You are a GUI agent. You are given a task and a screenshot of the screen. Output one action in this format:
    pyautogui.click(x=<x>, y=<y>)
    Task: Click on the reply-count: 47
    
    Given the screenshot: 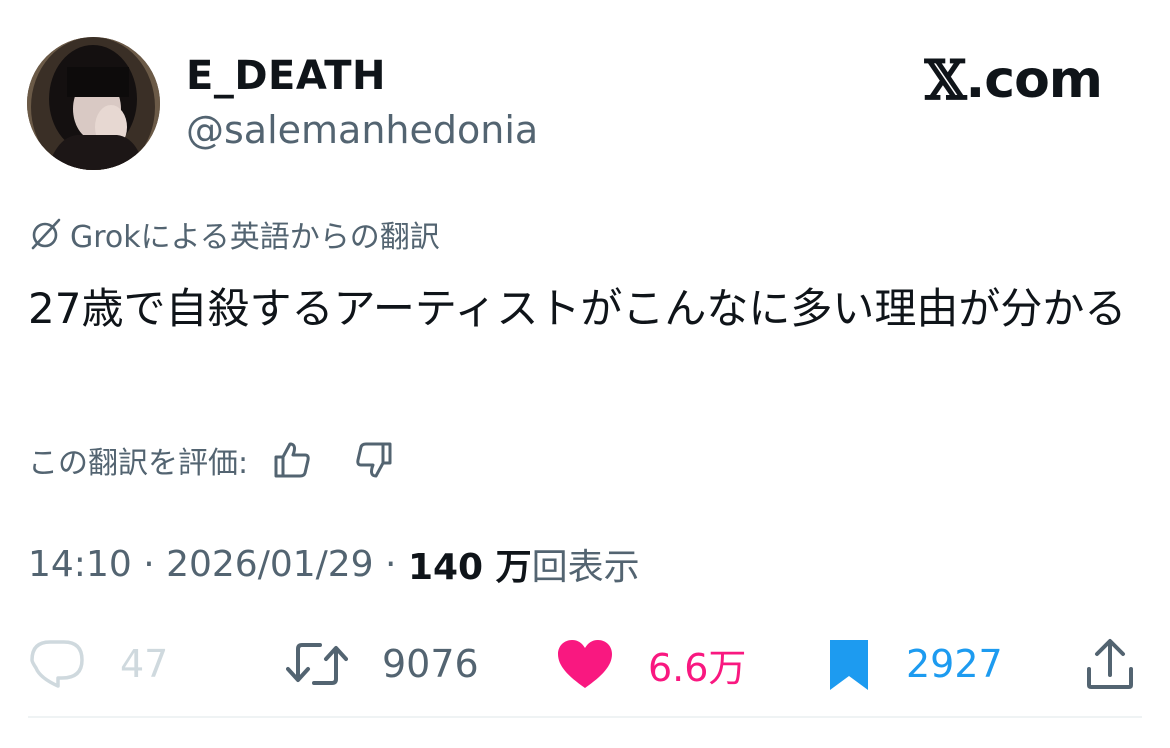 What is the action you would take?
    pyautogui.click(x=144, y=664)
    